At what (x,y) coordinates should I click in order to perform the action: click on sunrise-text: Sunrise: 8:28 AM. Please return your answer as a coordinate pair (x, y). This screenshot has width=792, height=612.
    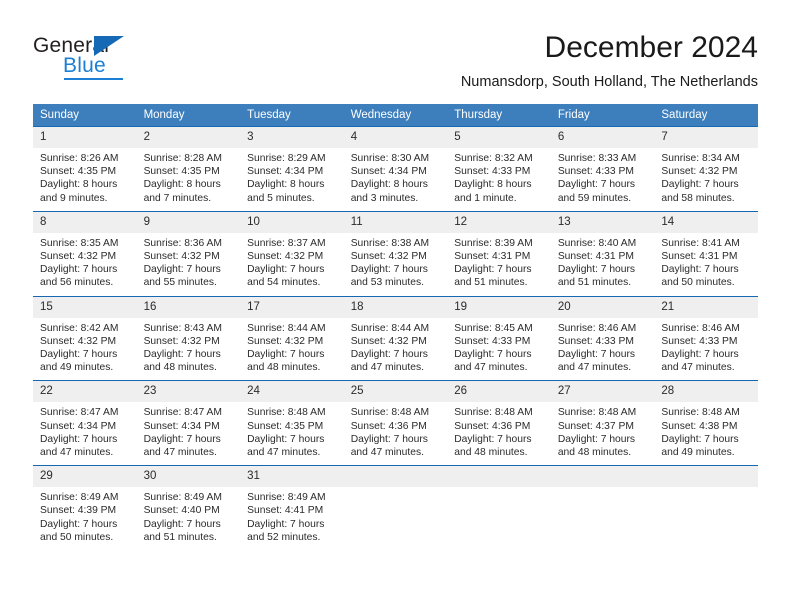
    Looking at the image, I should click on (182, 158).